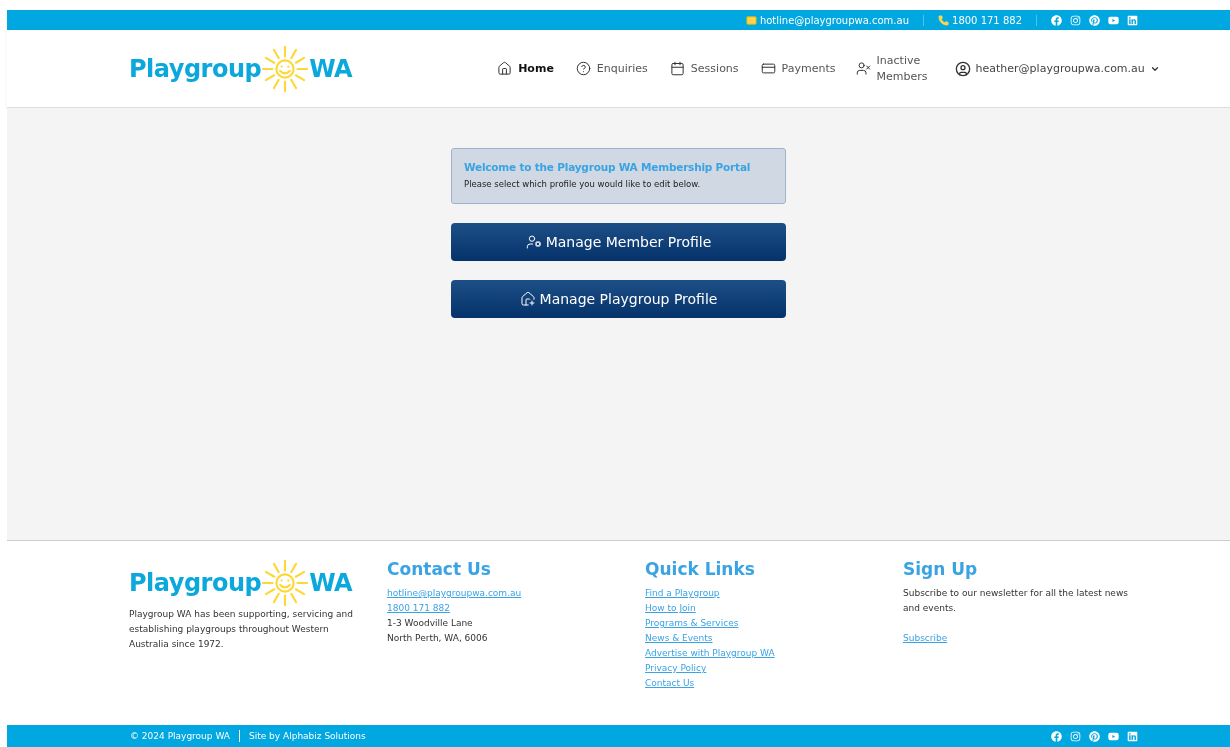  I want to click on quick-link: Privacy Policy, so click(676, 668).